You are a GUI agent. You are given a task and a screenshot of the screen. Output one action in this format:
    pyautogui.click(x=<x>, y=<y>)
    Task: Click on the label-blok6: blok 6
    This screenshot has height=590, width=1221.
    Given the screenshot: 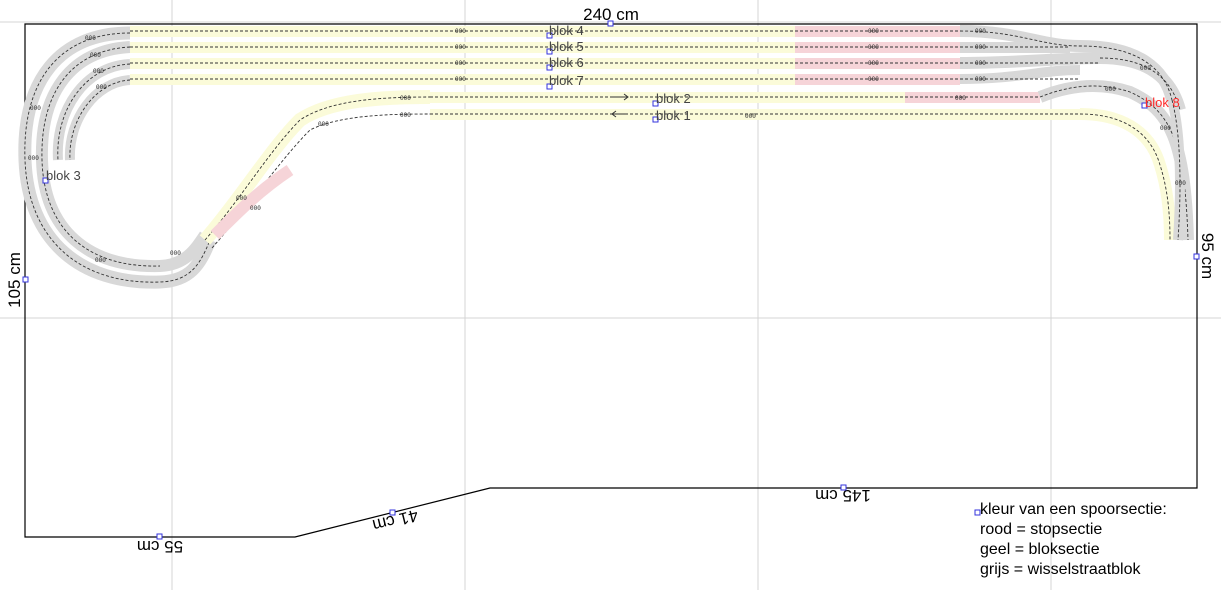 What is the action you would take?
    pyautogui.click(x=566, y=62)
    